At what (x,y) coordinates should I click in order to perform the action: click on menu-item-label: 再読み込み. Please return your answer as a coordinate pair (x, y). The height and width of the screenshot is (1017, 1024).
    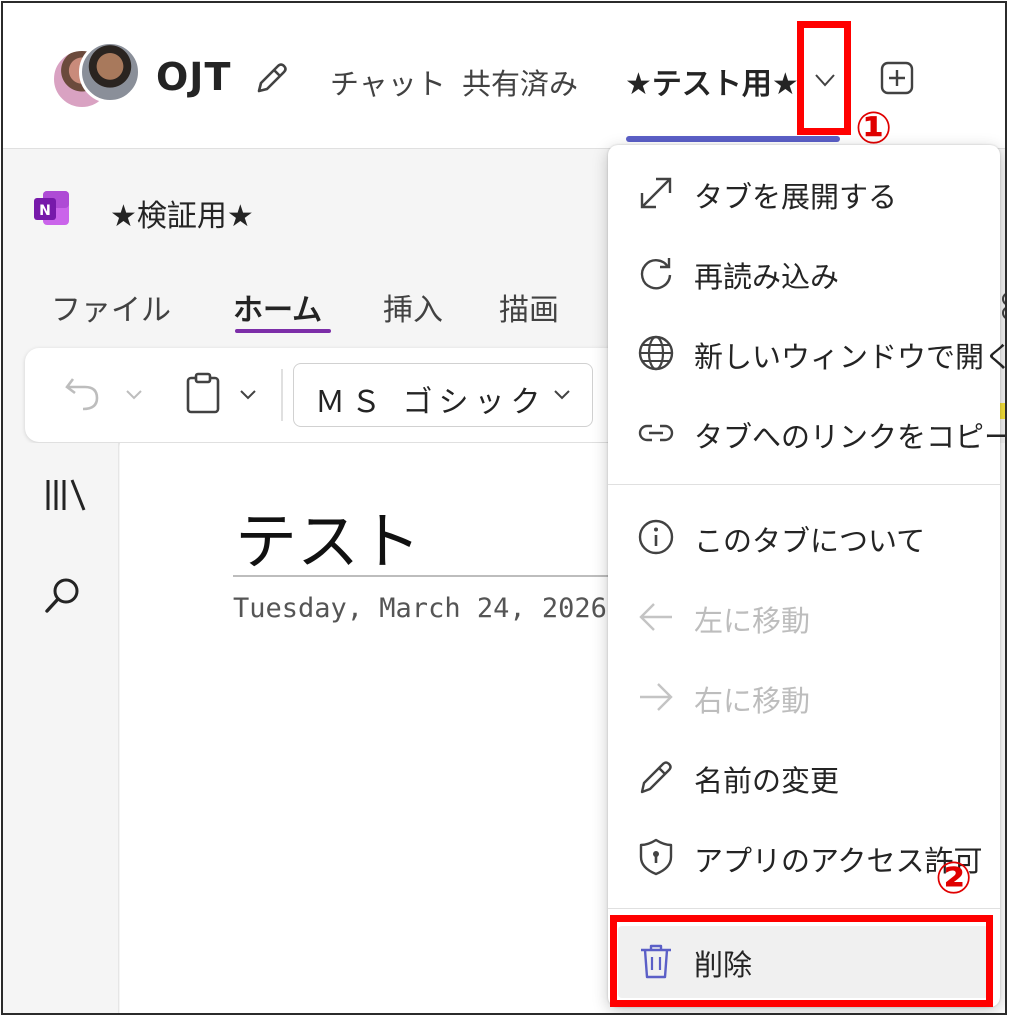
    Looking at the image, I should click on (767, 277).